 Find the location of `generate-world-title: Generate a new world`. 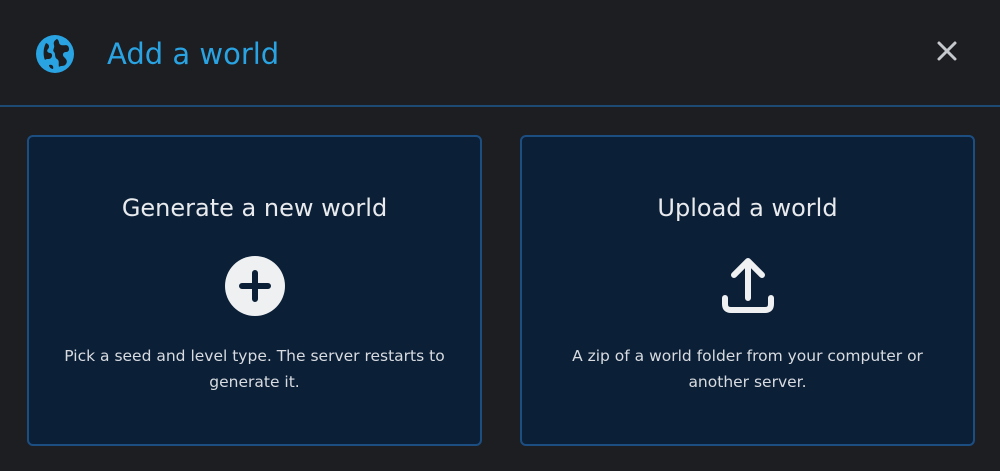

generate-world-title: Generate a new world is located at coordinates (254, 208).